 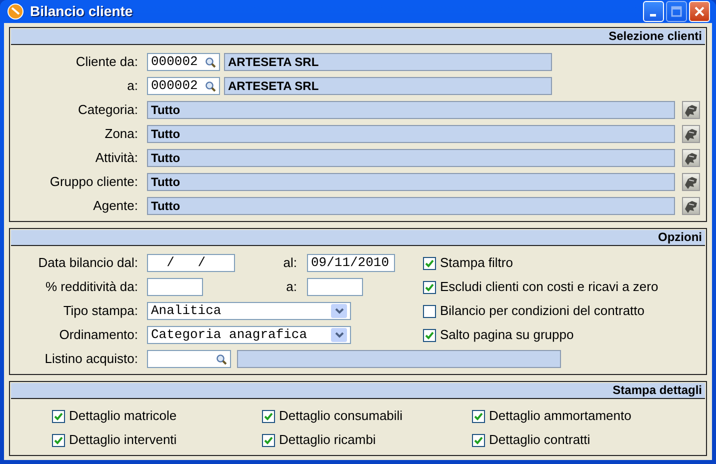 I want to click on field-label: Zona:, so click(x=121, y=134).